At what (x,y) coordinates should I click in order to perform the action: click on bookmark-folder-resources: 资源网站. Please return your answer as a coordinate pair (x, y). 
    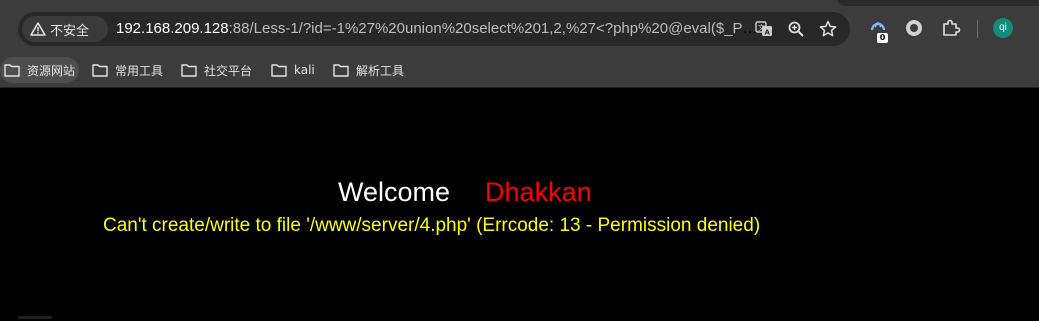
    Looking at the image, I should click on (40, 70).